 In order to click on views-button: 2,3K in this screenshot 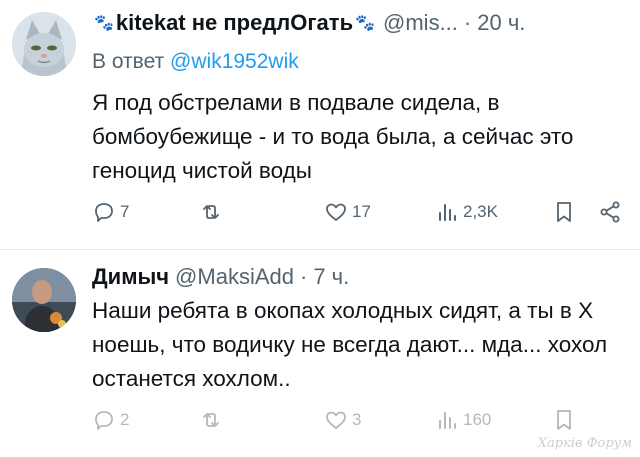, I will do `click(466, 212)`.